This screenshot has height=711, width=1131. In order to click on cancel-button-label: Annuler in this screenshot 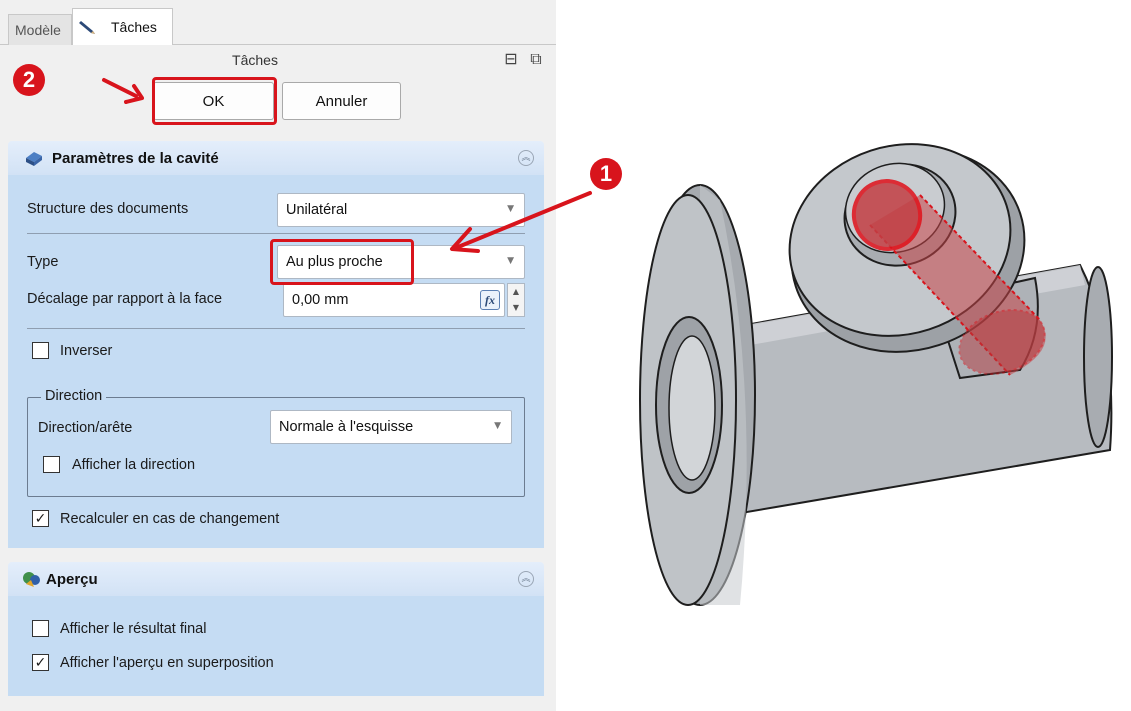, I will do `click(341, 101)`.